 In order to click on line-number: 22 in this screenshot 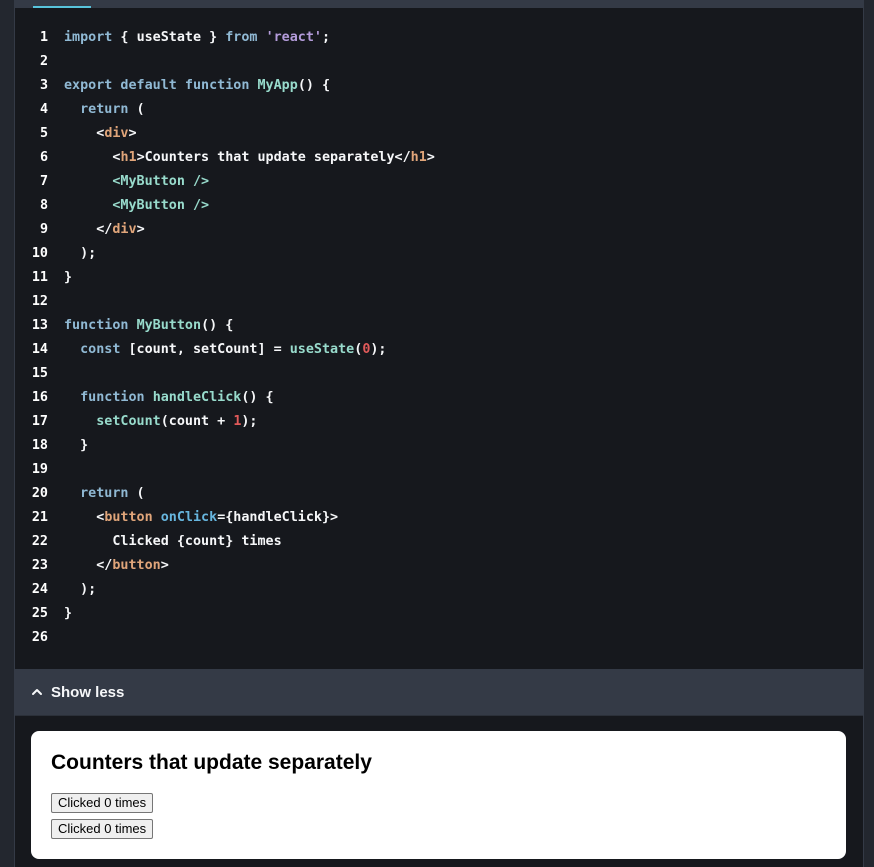, I will do `click(39, 541)`.